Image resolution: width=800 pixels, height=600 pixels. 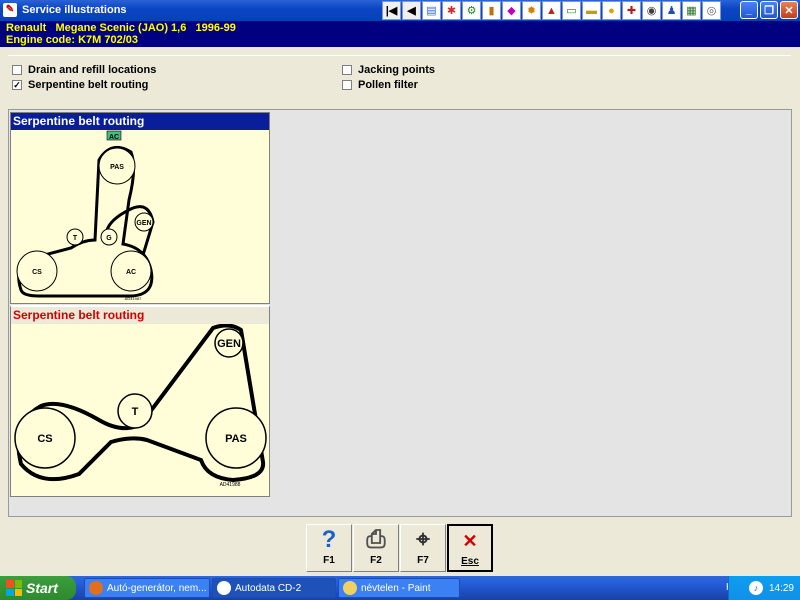 I want to click on option-label: Pollen filter, so click(x=388, y=85).